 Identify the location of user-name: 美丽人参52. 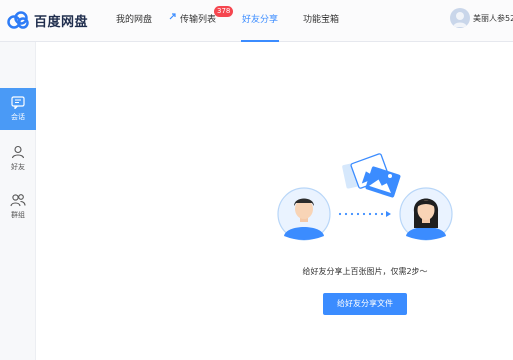
(493, 18).